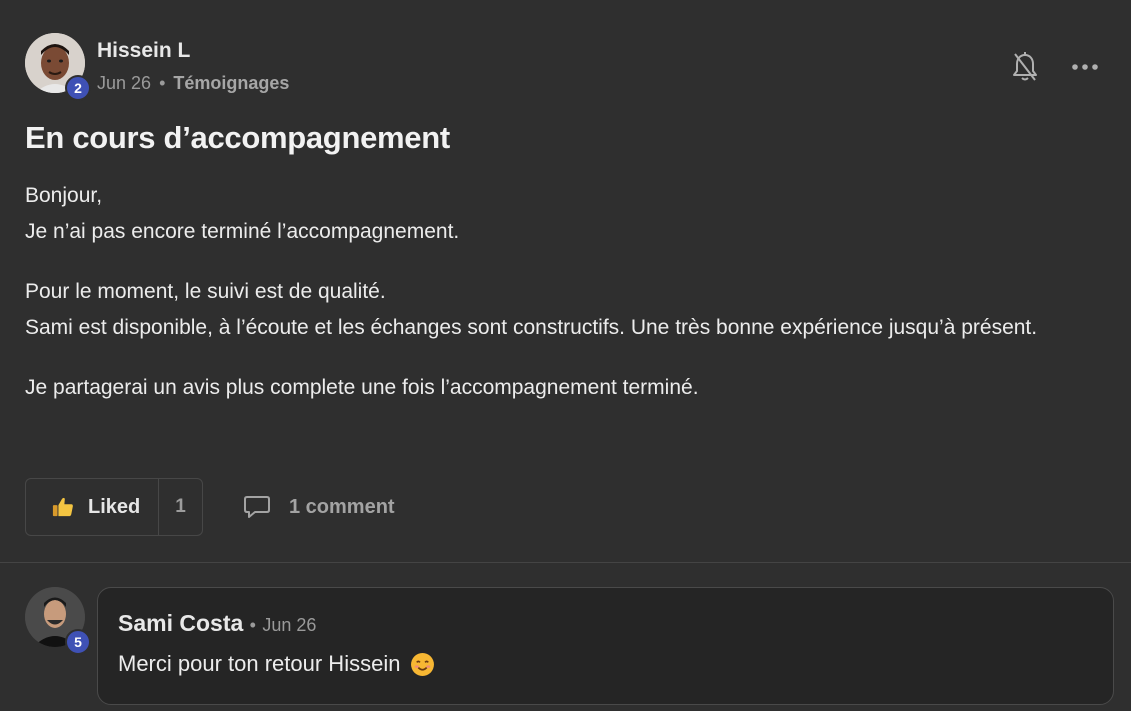 This screenshot has height=711, width=1131. I want to click on post-meta: Jun 26 • Témoignages, so click(193, 83).